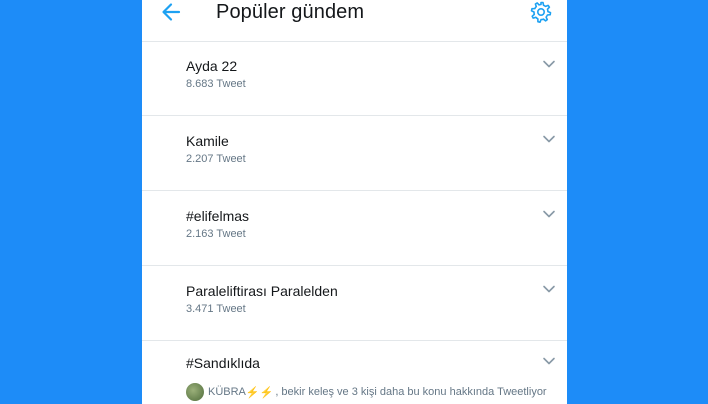 This screenshot has height=404, width=708. I want to click on trend-title: #Sandıklıda, so click(223, 363).